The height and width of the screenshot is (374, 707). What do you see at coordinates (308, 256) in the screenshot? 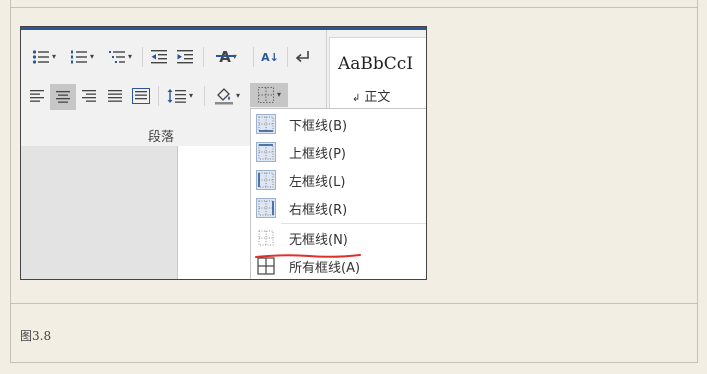
I see `red-underline-annotation` at bounding box center [308, 256].